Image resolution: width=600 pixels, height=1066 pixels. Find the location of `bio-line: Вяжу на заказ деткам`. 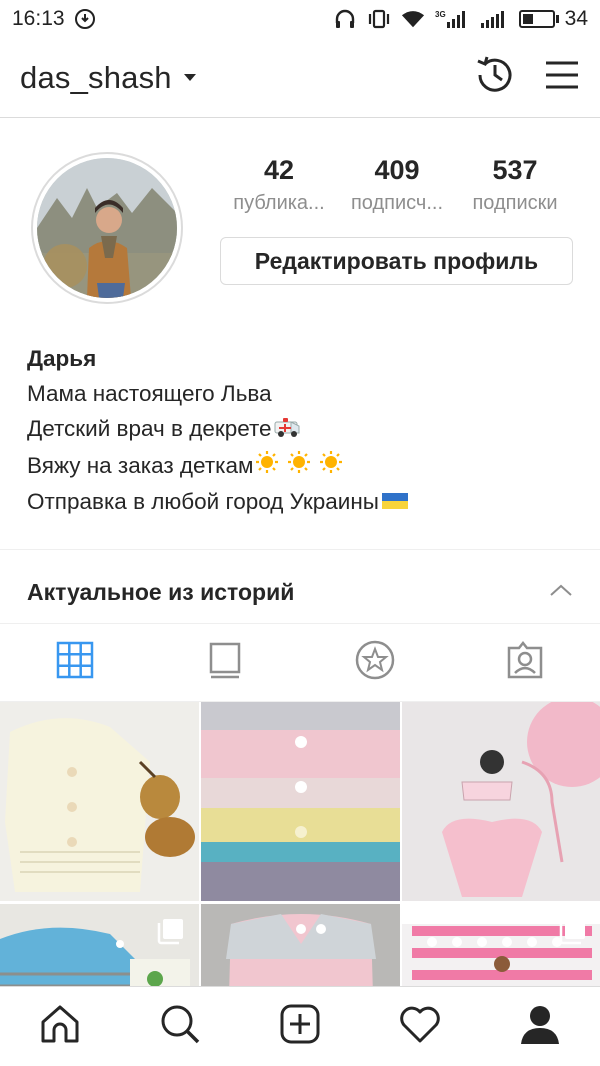

bio-line: Вяжу на заказ деткам is located at coordinates (307, 466).